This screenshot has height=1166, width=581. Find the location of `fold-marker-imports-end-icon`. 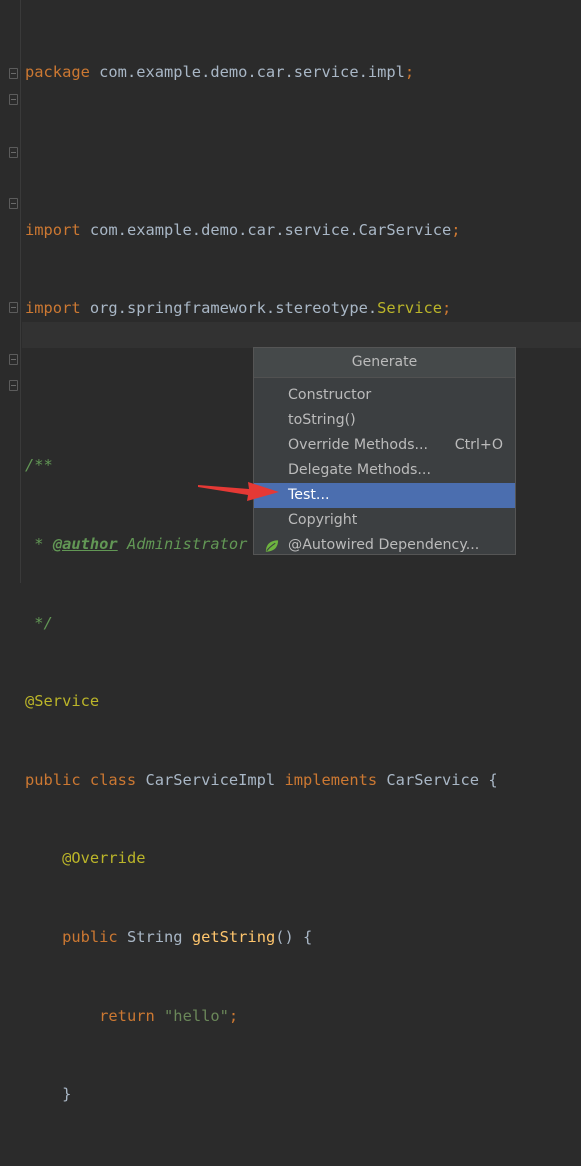

fold-marker-imports-end-icon is located at coordinates (13, 99).